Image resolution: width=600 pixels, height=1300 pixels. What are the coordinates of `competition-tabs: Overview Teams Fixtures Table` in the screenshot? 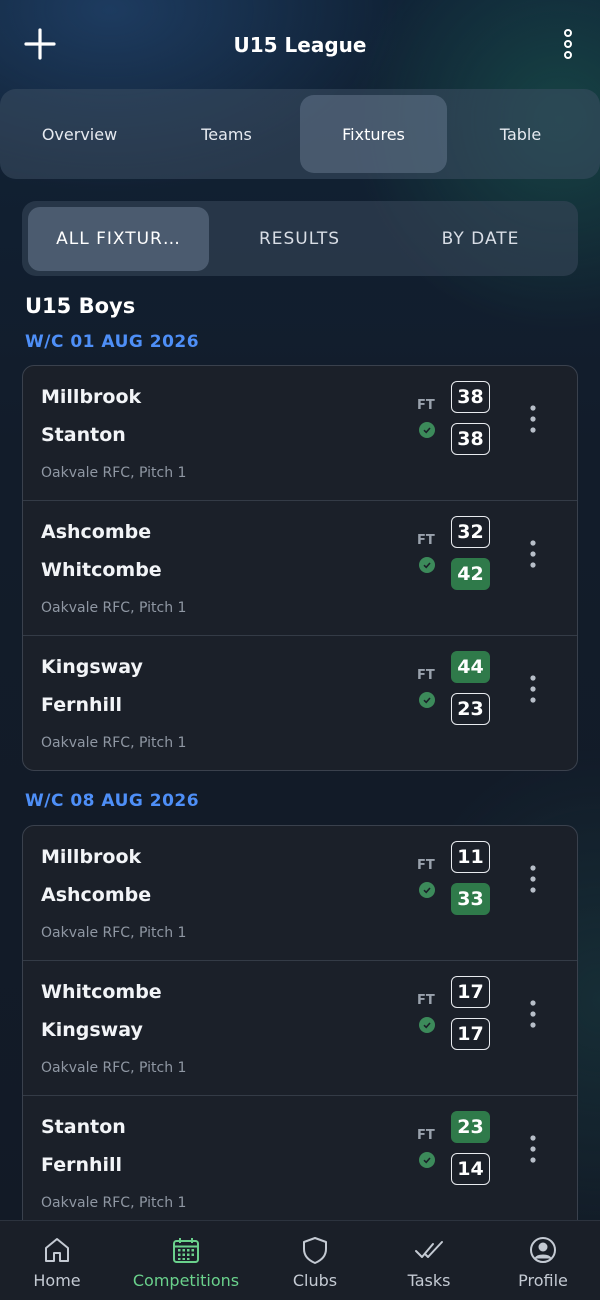 It's located at (300, 134).